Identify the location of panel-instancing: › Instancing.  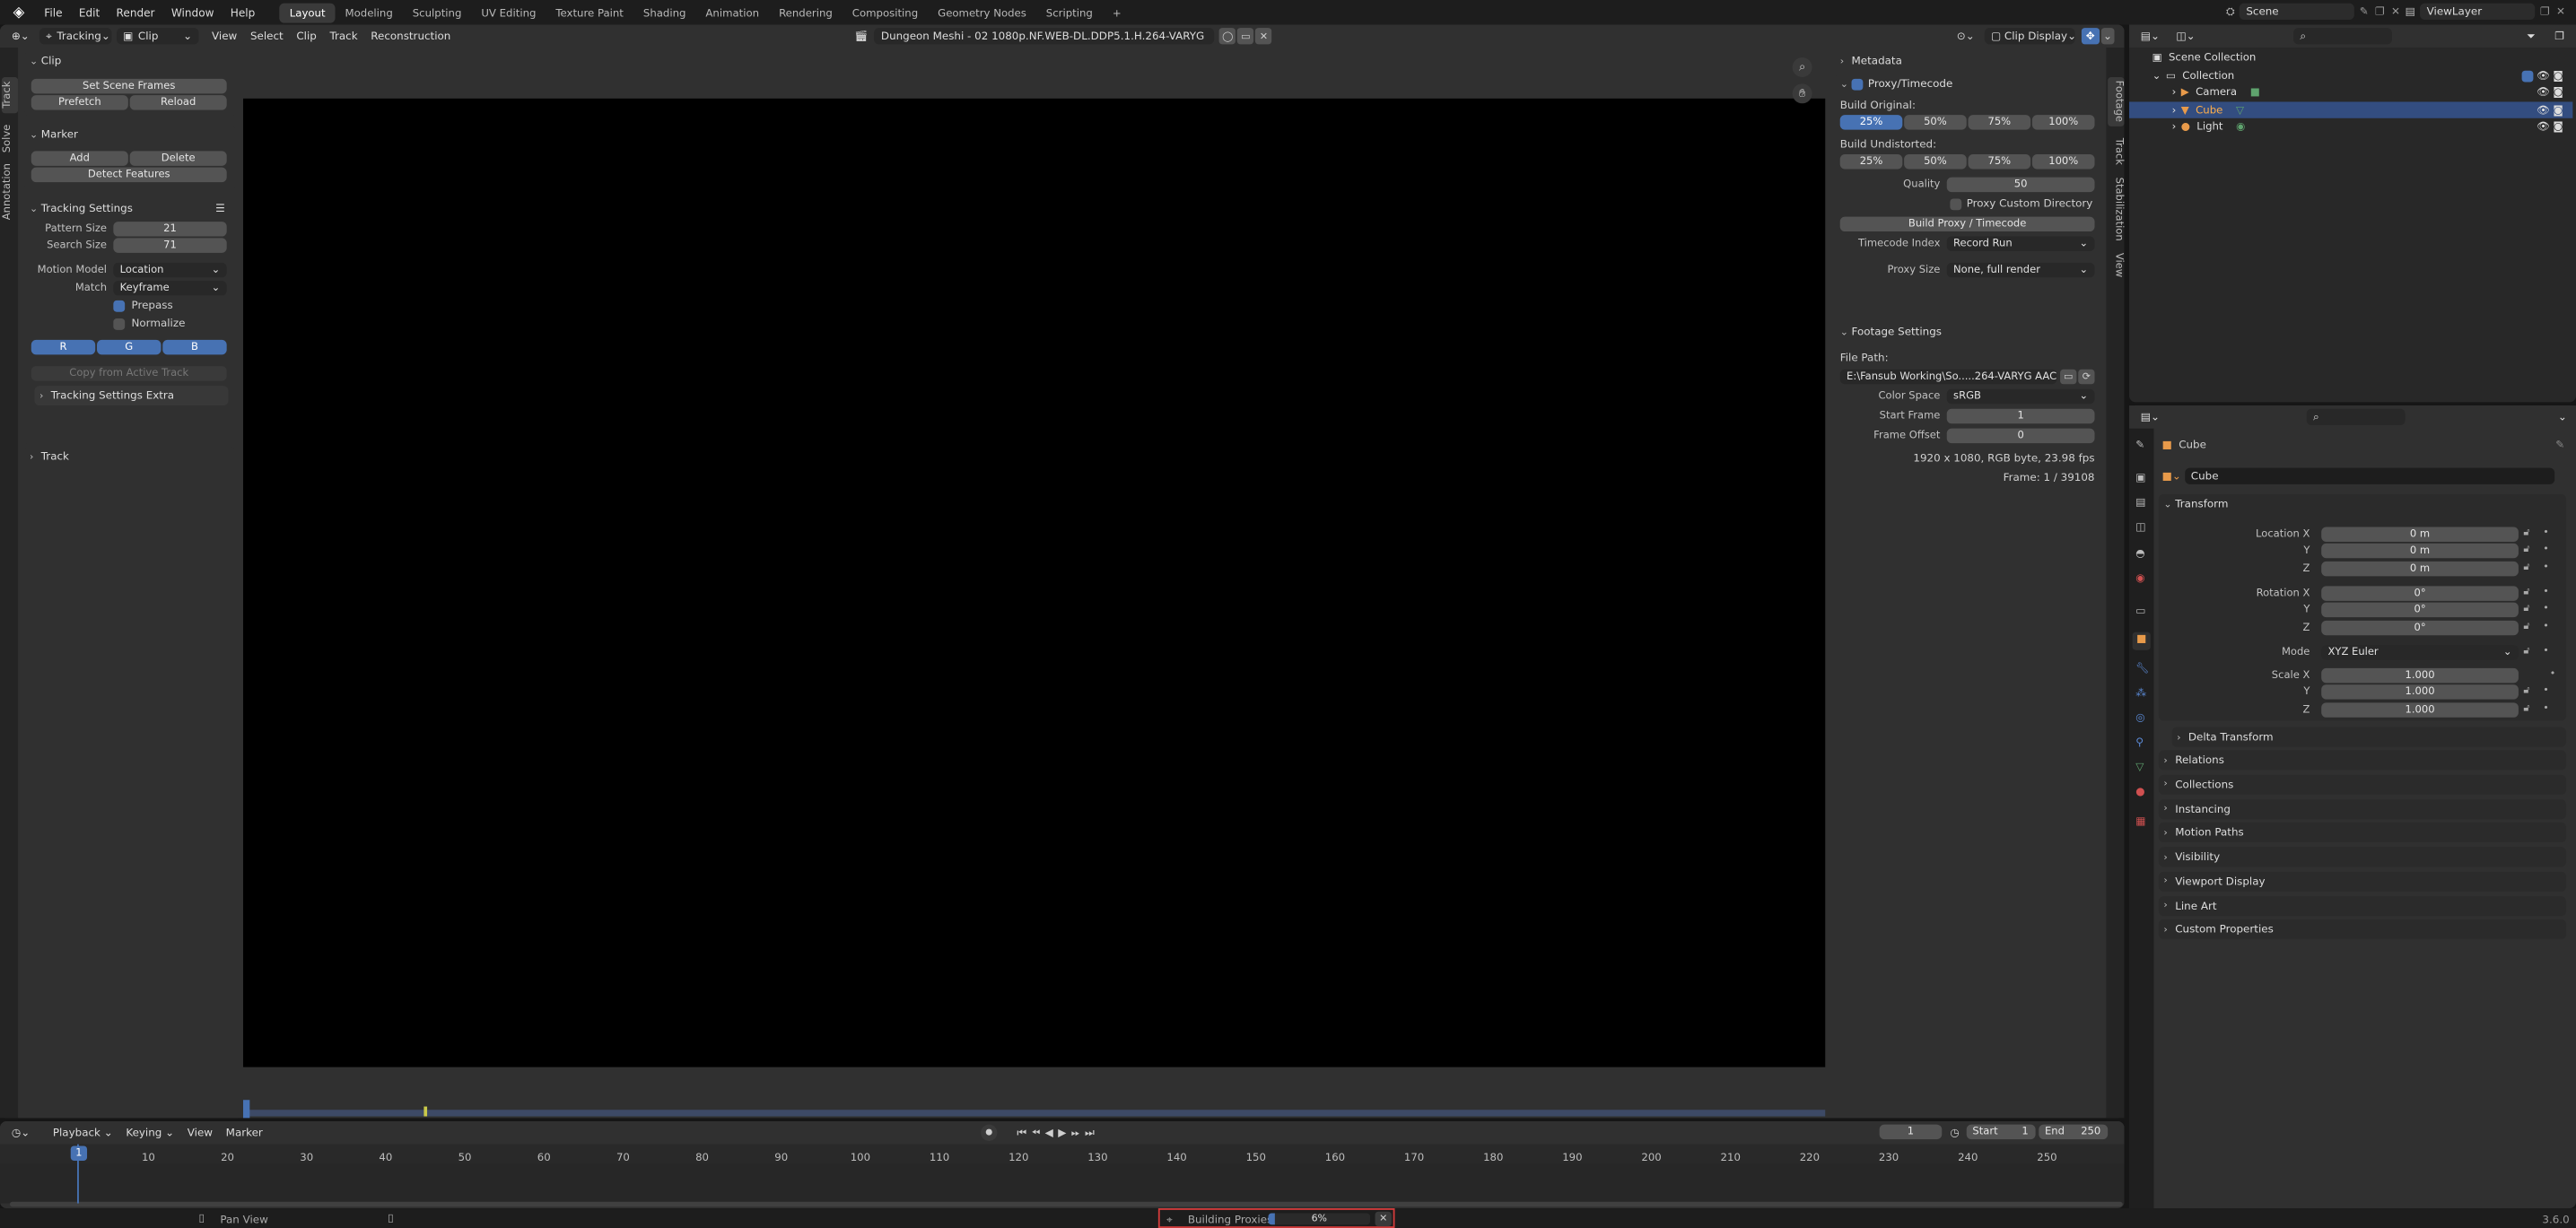
(2362, 808).